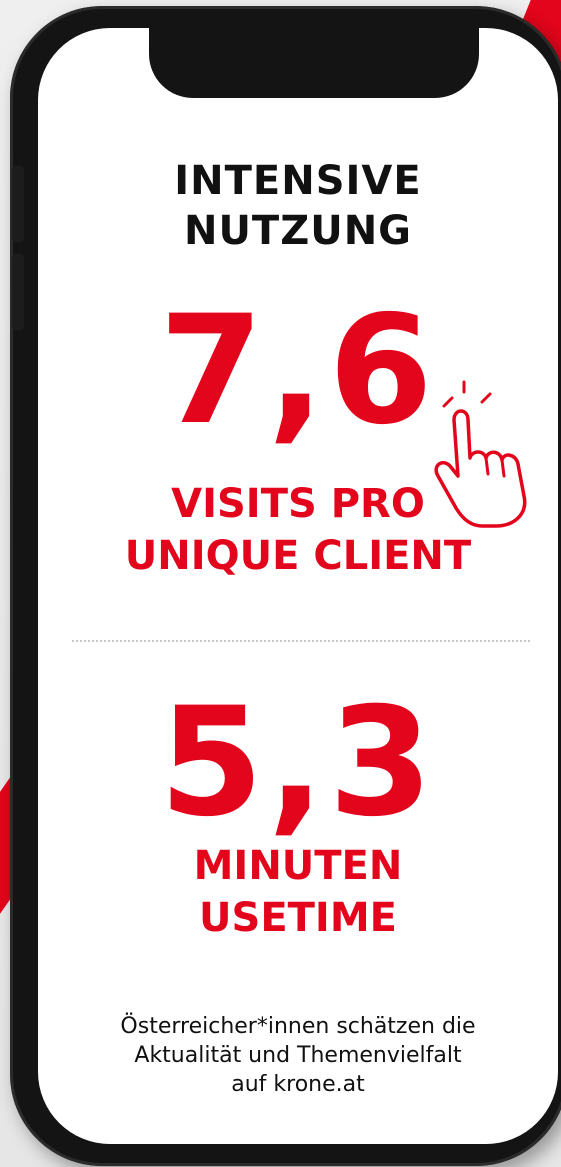 The width and height of the screenshot is (561, 1167). What do you see at coordinates (18, 292) in the screenshot?
I see `phone-volume-down-button` at bounding box center [18, 292].